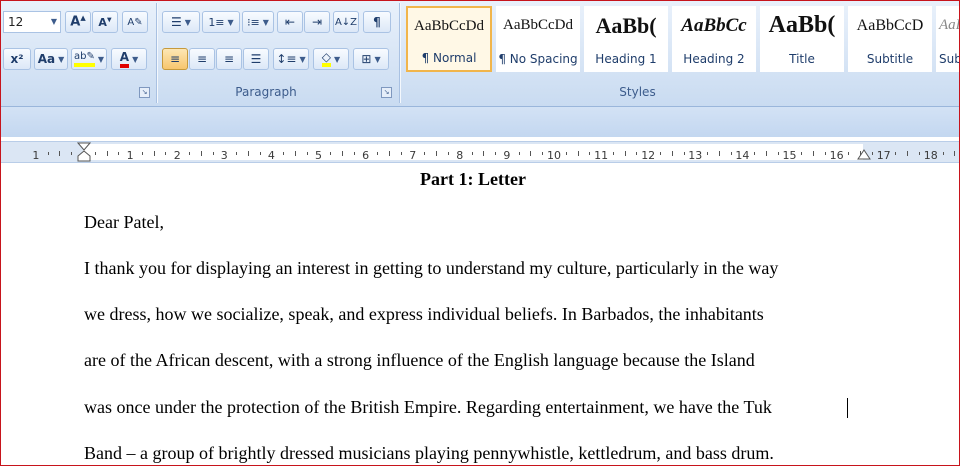 The width and height of the screenshot is (960, 466). What do you see at coordinates (864, 153) in the screenshot?
I see `right-indent-marker-icon` at bounding box center [864, 153].